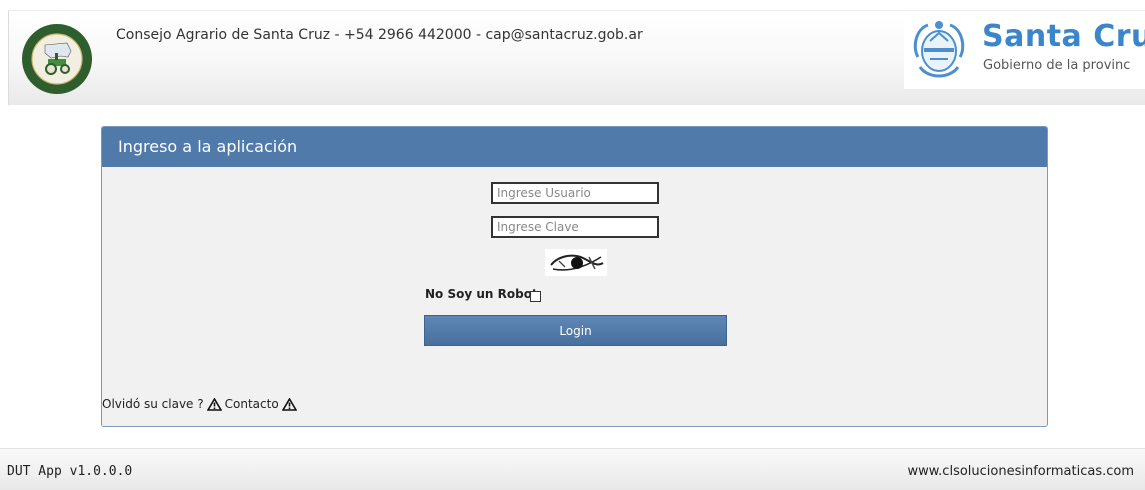 Image resolution: width=1145 pixels, height=490 pixels. I want to click on login-button: Login, so click(575, 330).